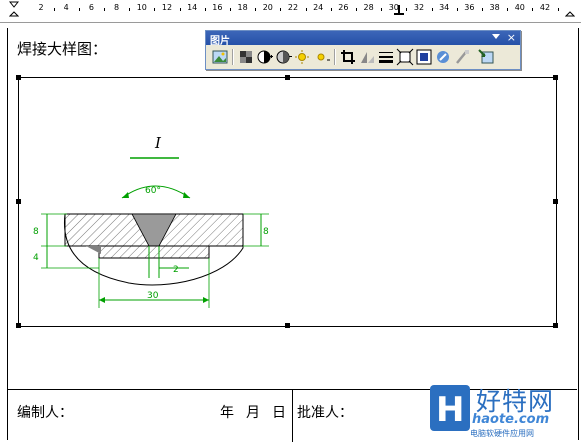 The height and width of the screenshot is (442, 581). I want to click on crop-icon, so click(348, 57).